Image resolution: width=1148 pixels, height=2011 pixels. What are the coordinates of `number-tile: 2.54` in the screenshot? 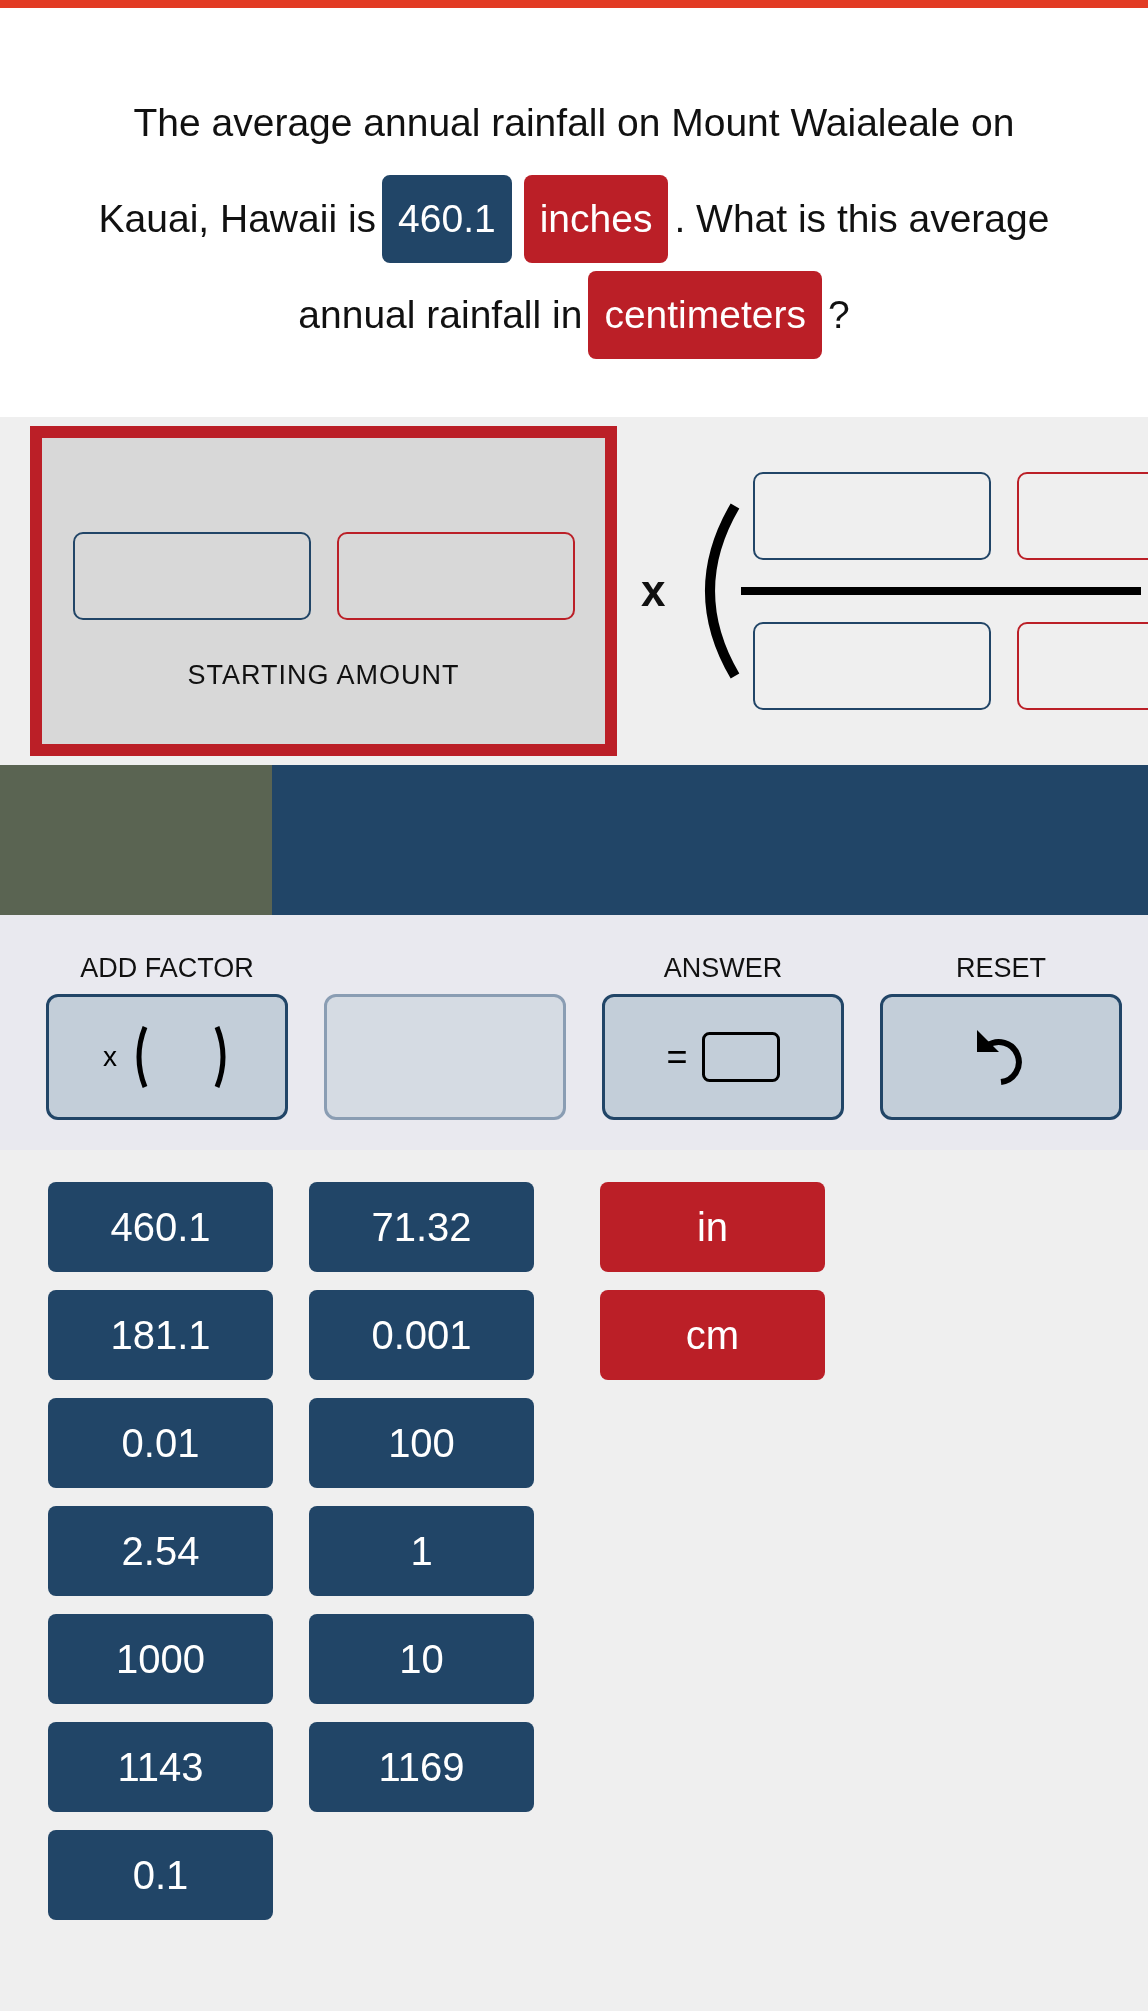 It's located at (160, 1551).